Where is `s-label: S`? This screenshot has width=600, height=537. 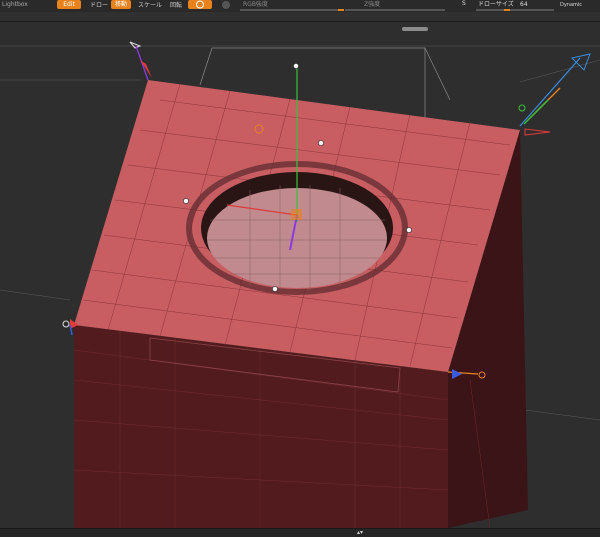
s-label: S is located at coordinates (464, 3).